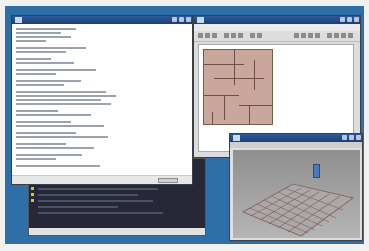 The height and width of the screenshot is (251, 369). Describe the element at coordinates (316, 171) in the screenshot. I see `3d-block-icon` at that location.